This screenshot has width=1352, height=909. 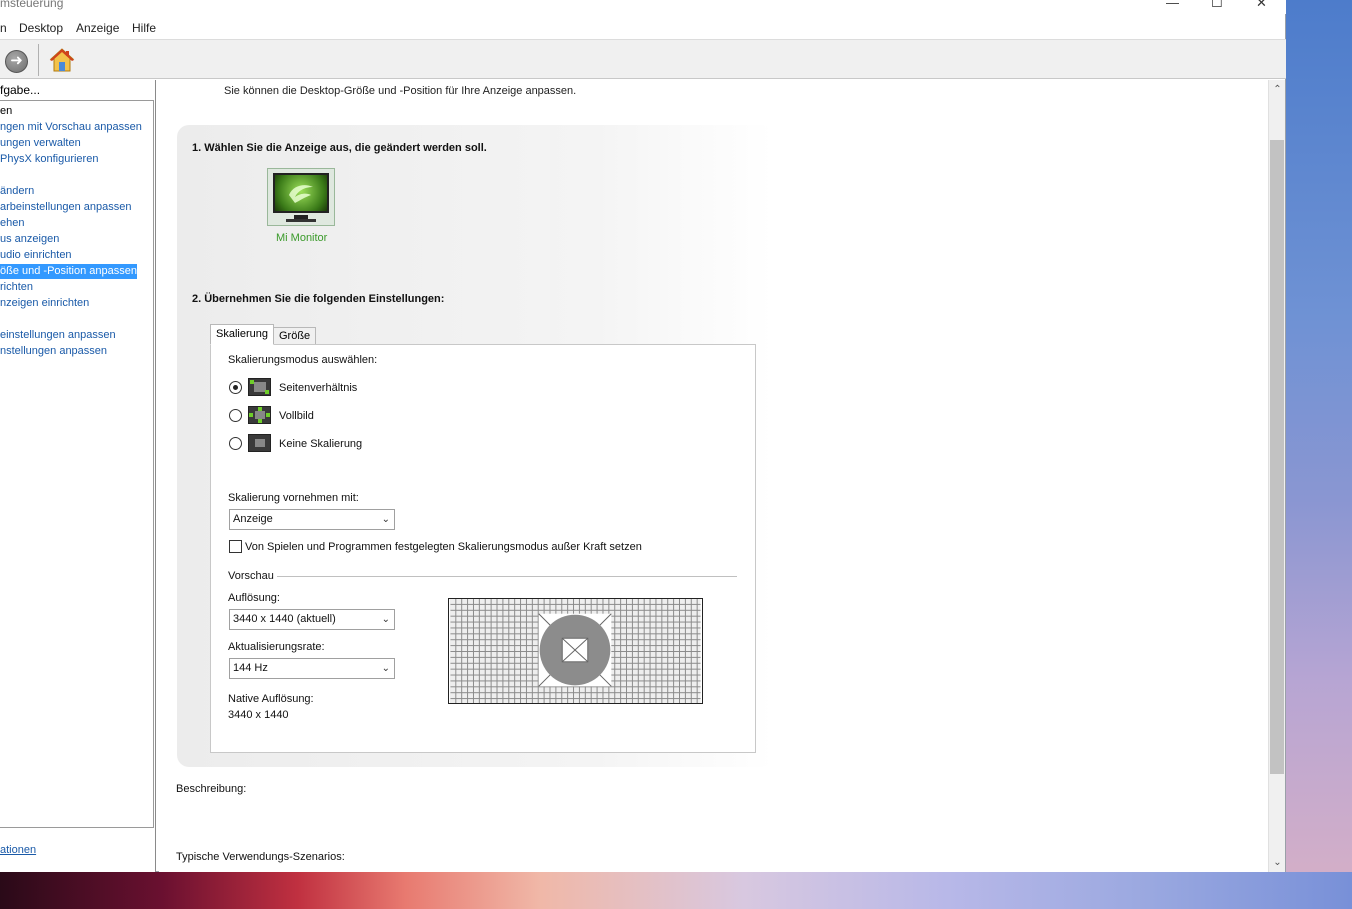 I want to click on radio-fullscreen, so click(x=235, y=415).